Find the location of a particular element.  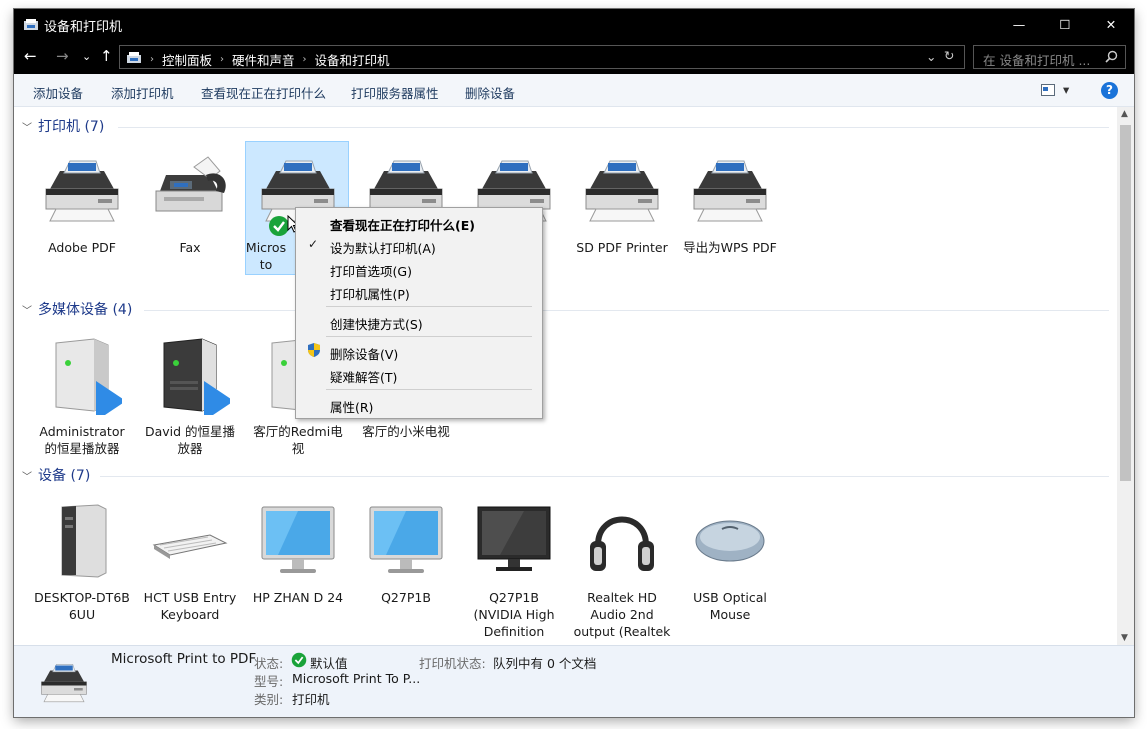

details-model-label: 型号: is located at coordinates (269, 681).